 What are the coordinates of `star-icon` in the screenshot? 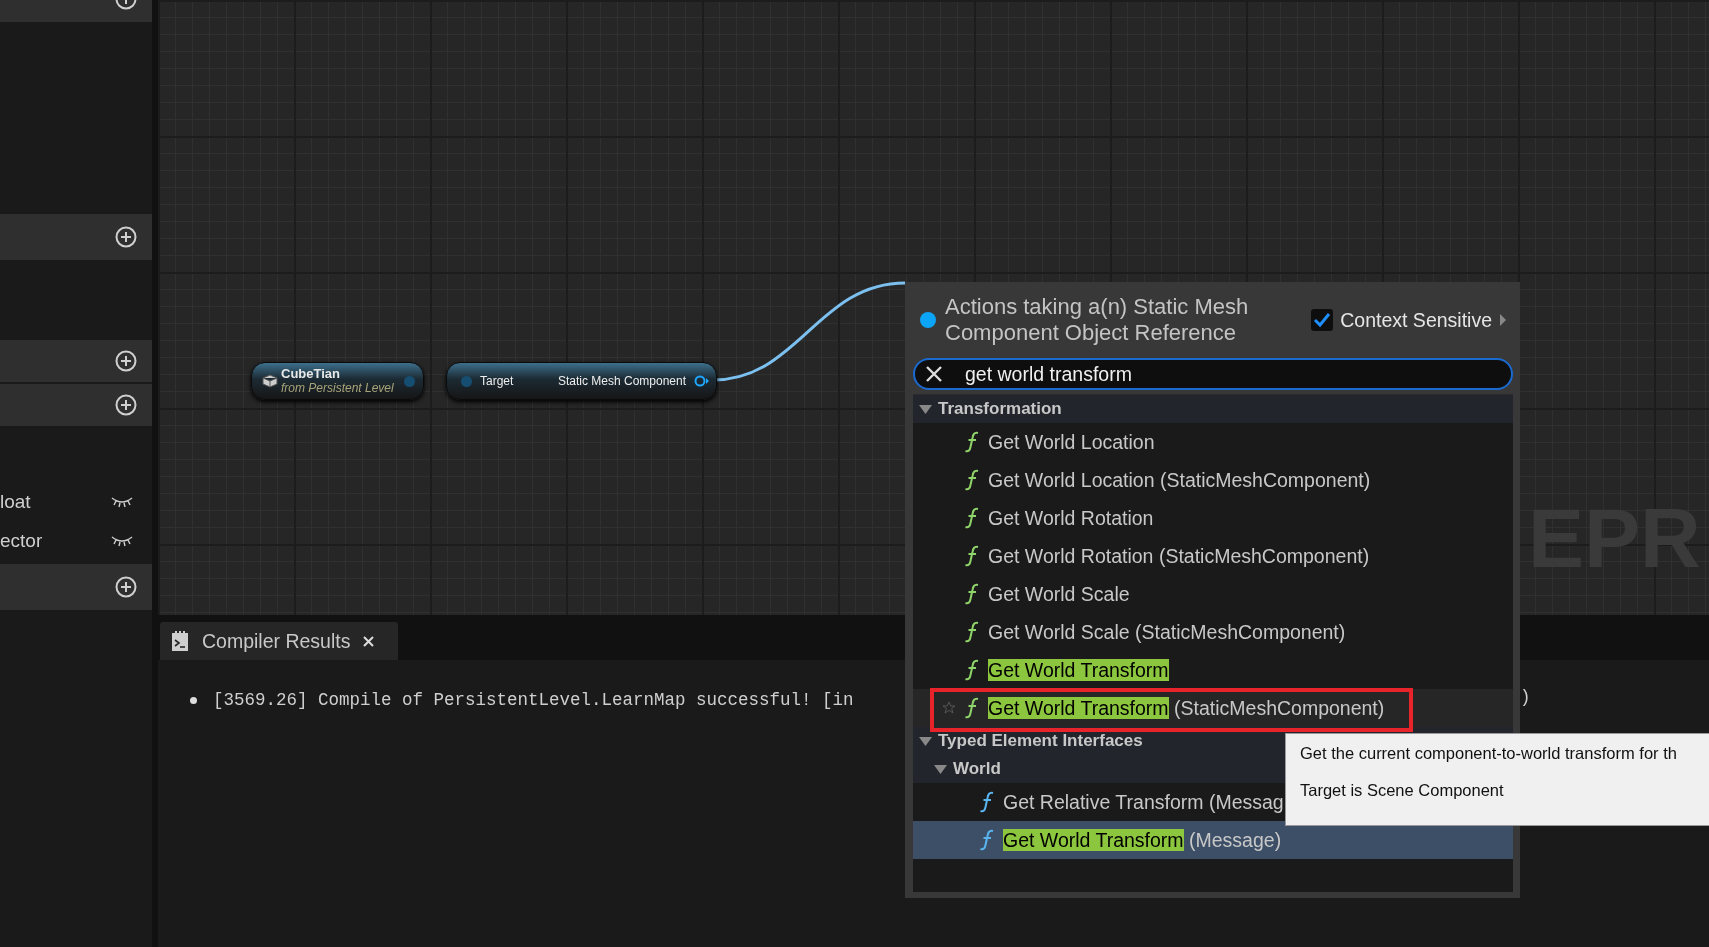 It's located at (949, 708).